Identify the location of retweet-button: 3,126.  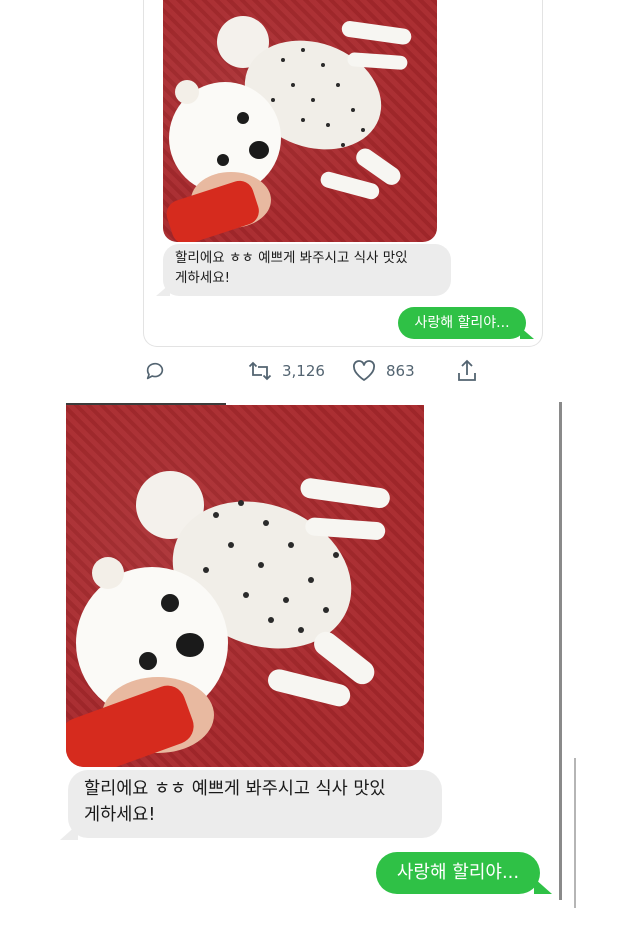
(286, 371).